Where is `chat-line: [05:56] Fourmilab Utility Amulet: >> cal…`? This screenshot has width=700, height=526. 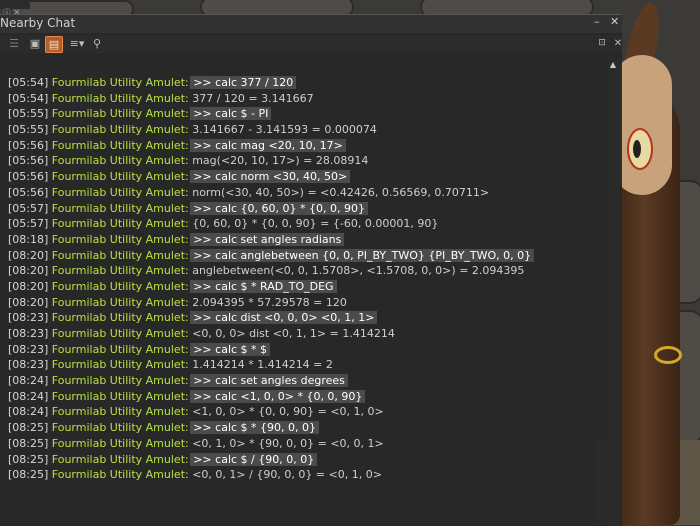
chat-line: [05:56] Fourmilab Utility Amulet: >> cal… is located at coordinates (303, 177).